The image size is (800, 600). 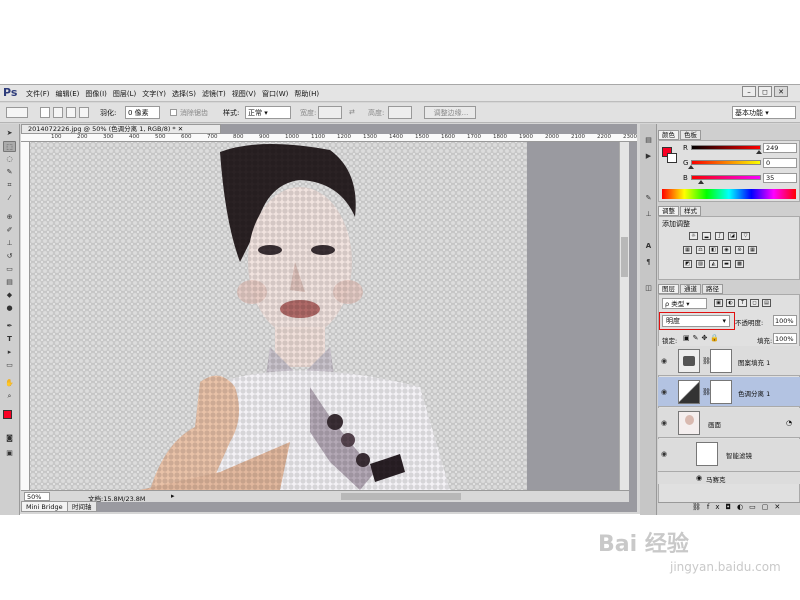 What do you see at coordinates (718, 303) in the screenshot?
I see `filter-pixel-icon: ▣` at bounding box center [718, 303].